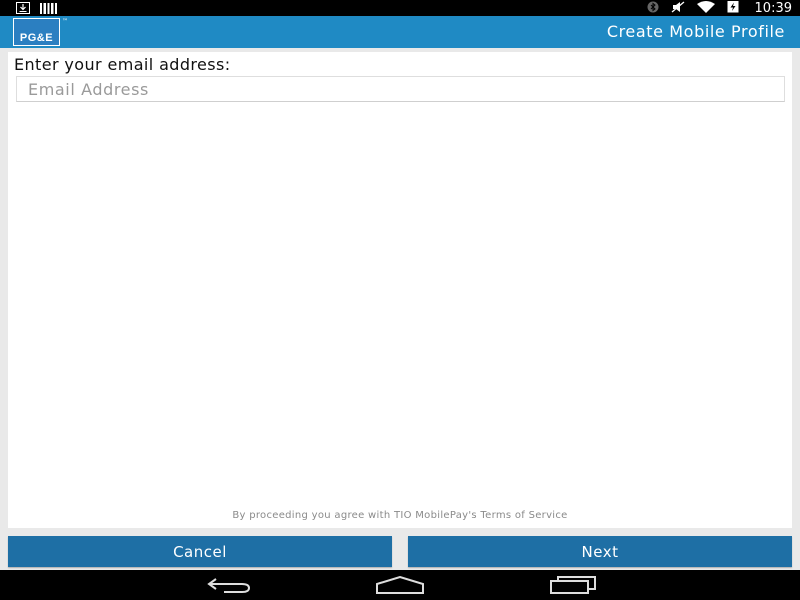 This screenshot has width=800, height=600. What do you see at coordinates (65, 21) in the screenshot?
I see `logo-trademark: ™` at bounding box center [65, 21].